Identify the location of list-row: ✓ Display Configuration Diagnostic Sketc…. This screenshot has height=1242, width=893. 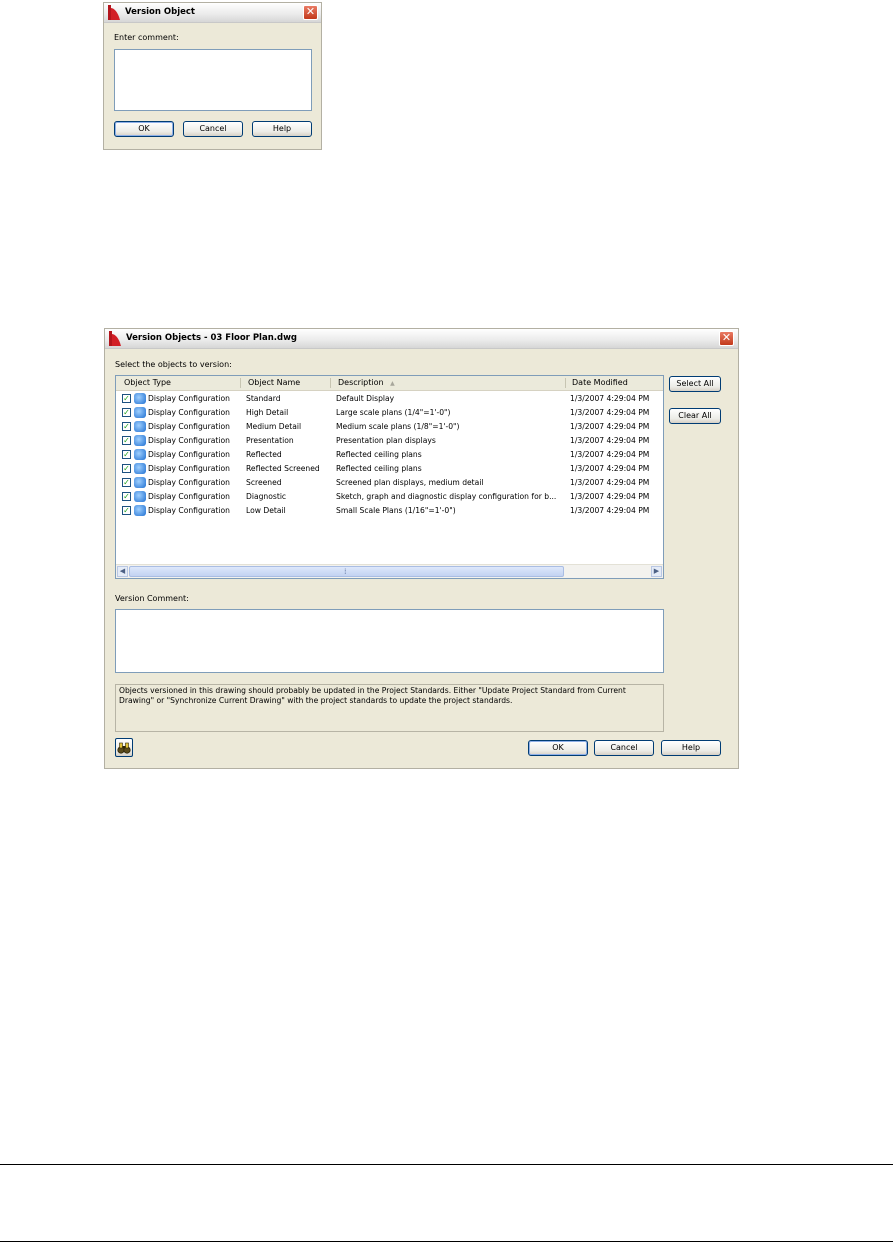
(389, 497).